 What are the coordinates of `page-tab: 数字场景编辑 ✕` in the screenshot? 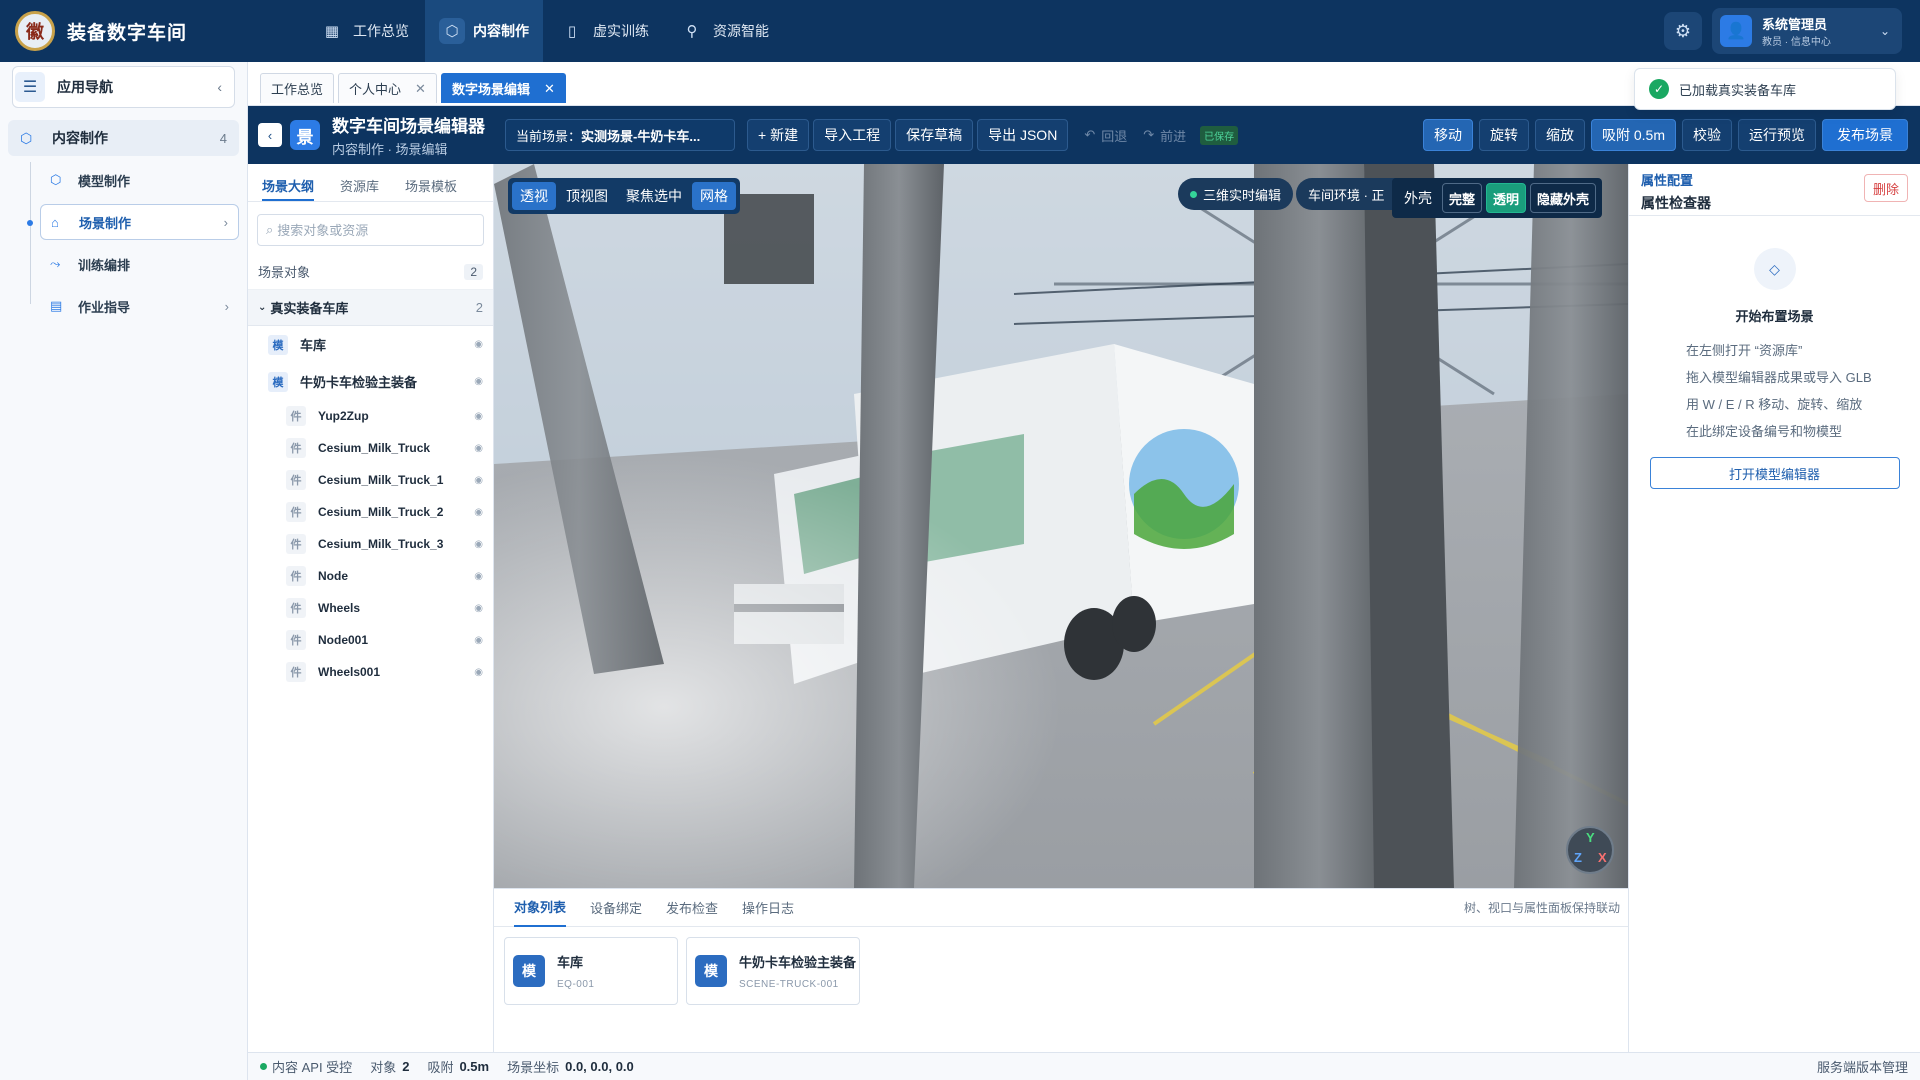 It's located at (503, 88).